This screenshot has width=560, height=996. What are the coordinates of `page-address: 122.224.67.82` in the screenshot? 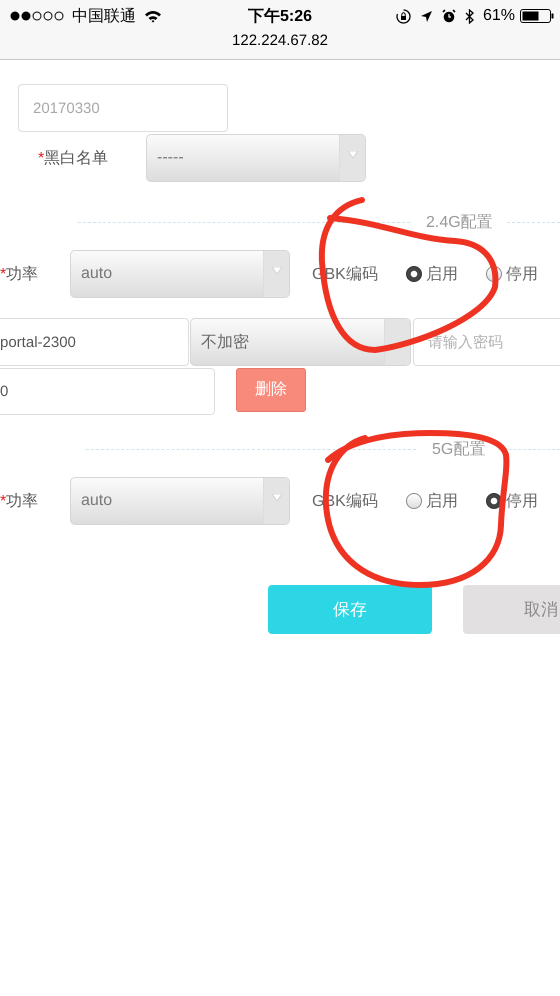 It's located at (280, 41).